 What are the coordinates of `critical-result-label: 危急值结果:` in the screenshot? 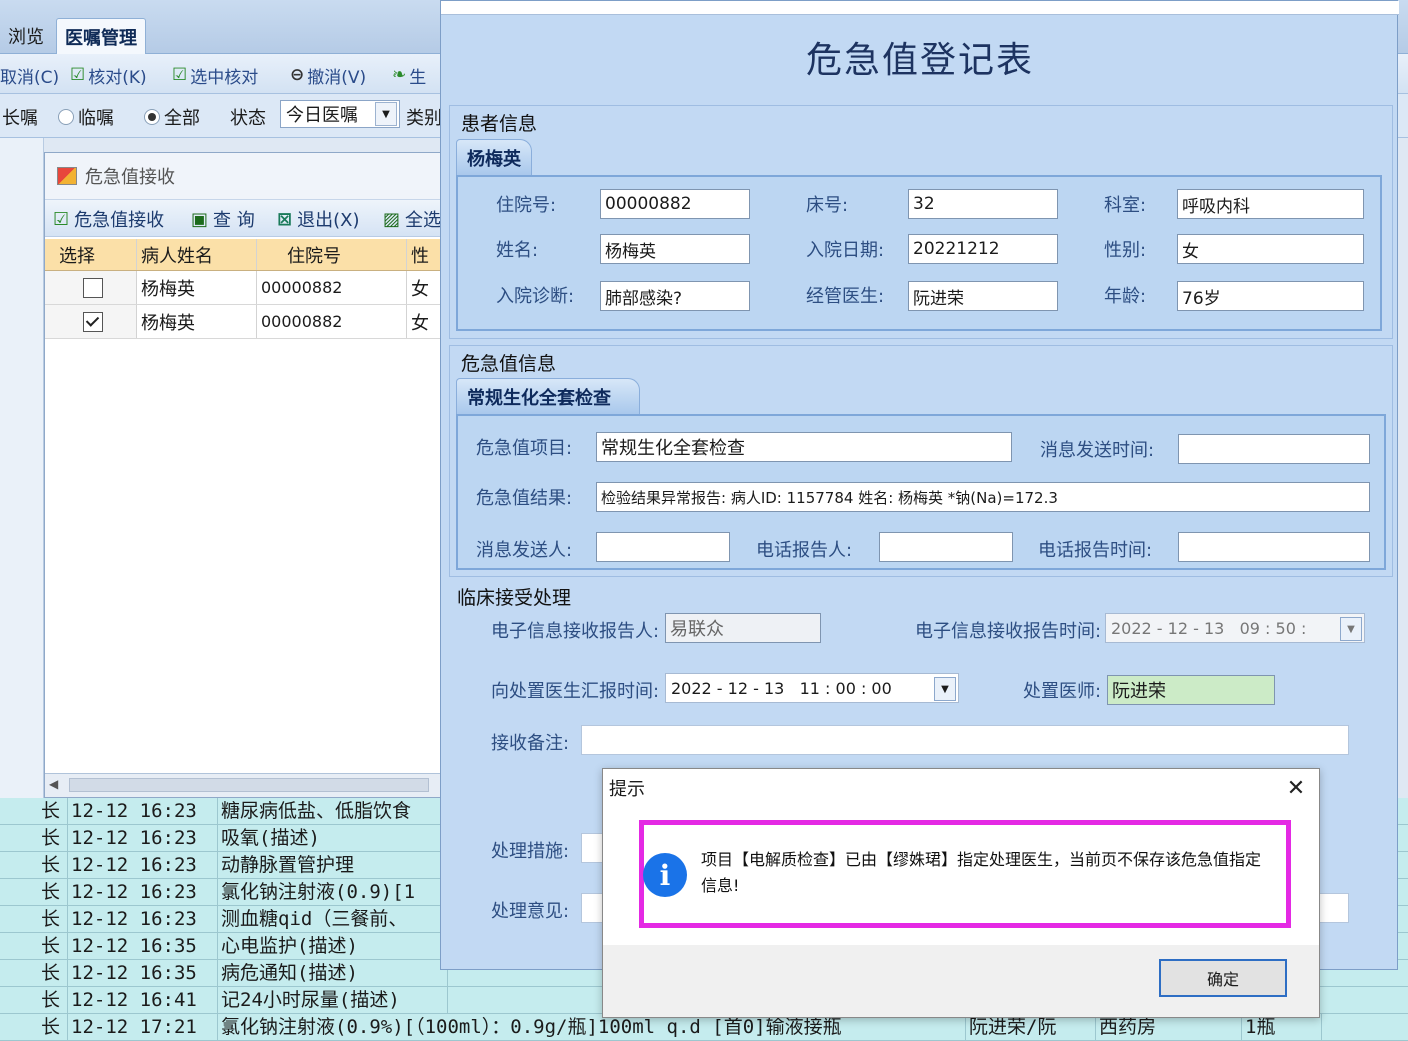 It's located at (524, 498).